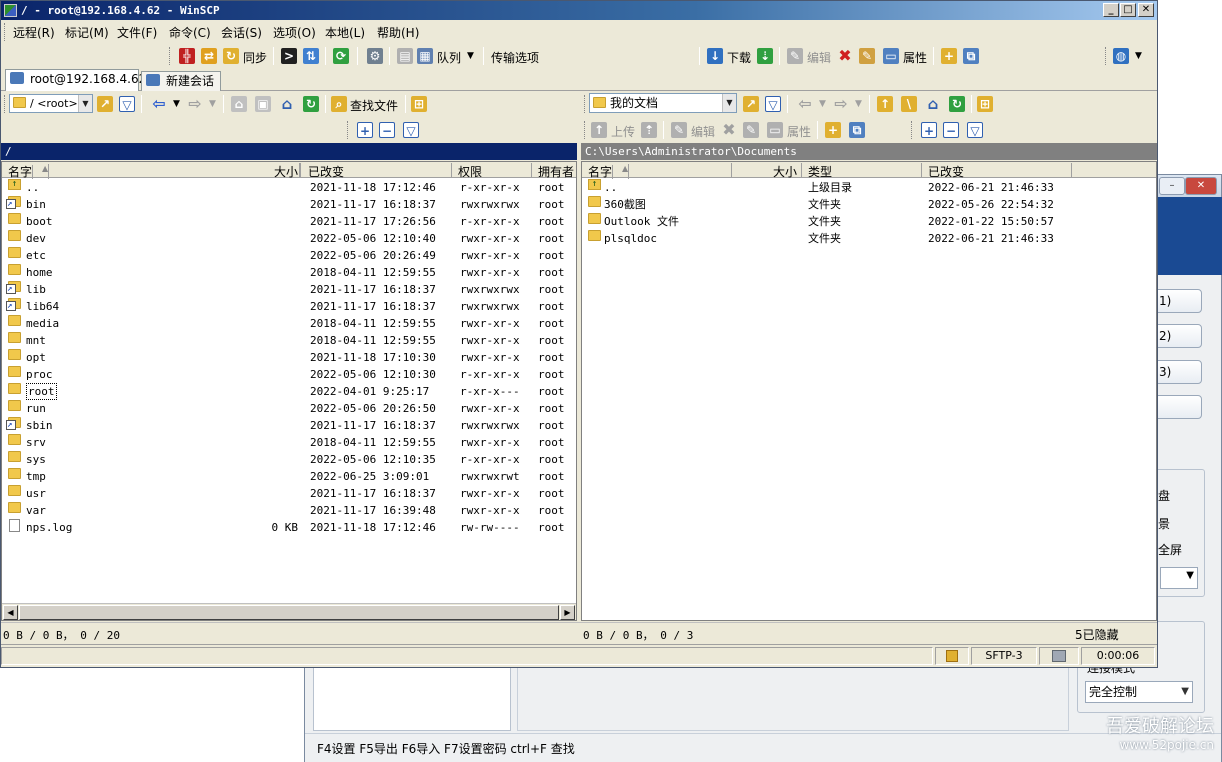 Image resolution: width=1222 pixels, height=762 pixels. I want to click on close-button: ✕, so click(1146, 10).